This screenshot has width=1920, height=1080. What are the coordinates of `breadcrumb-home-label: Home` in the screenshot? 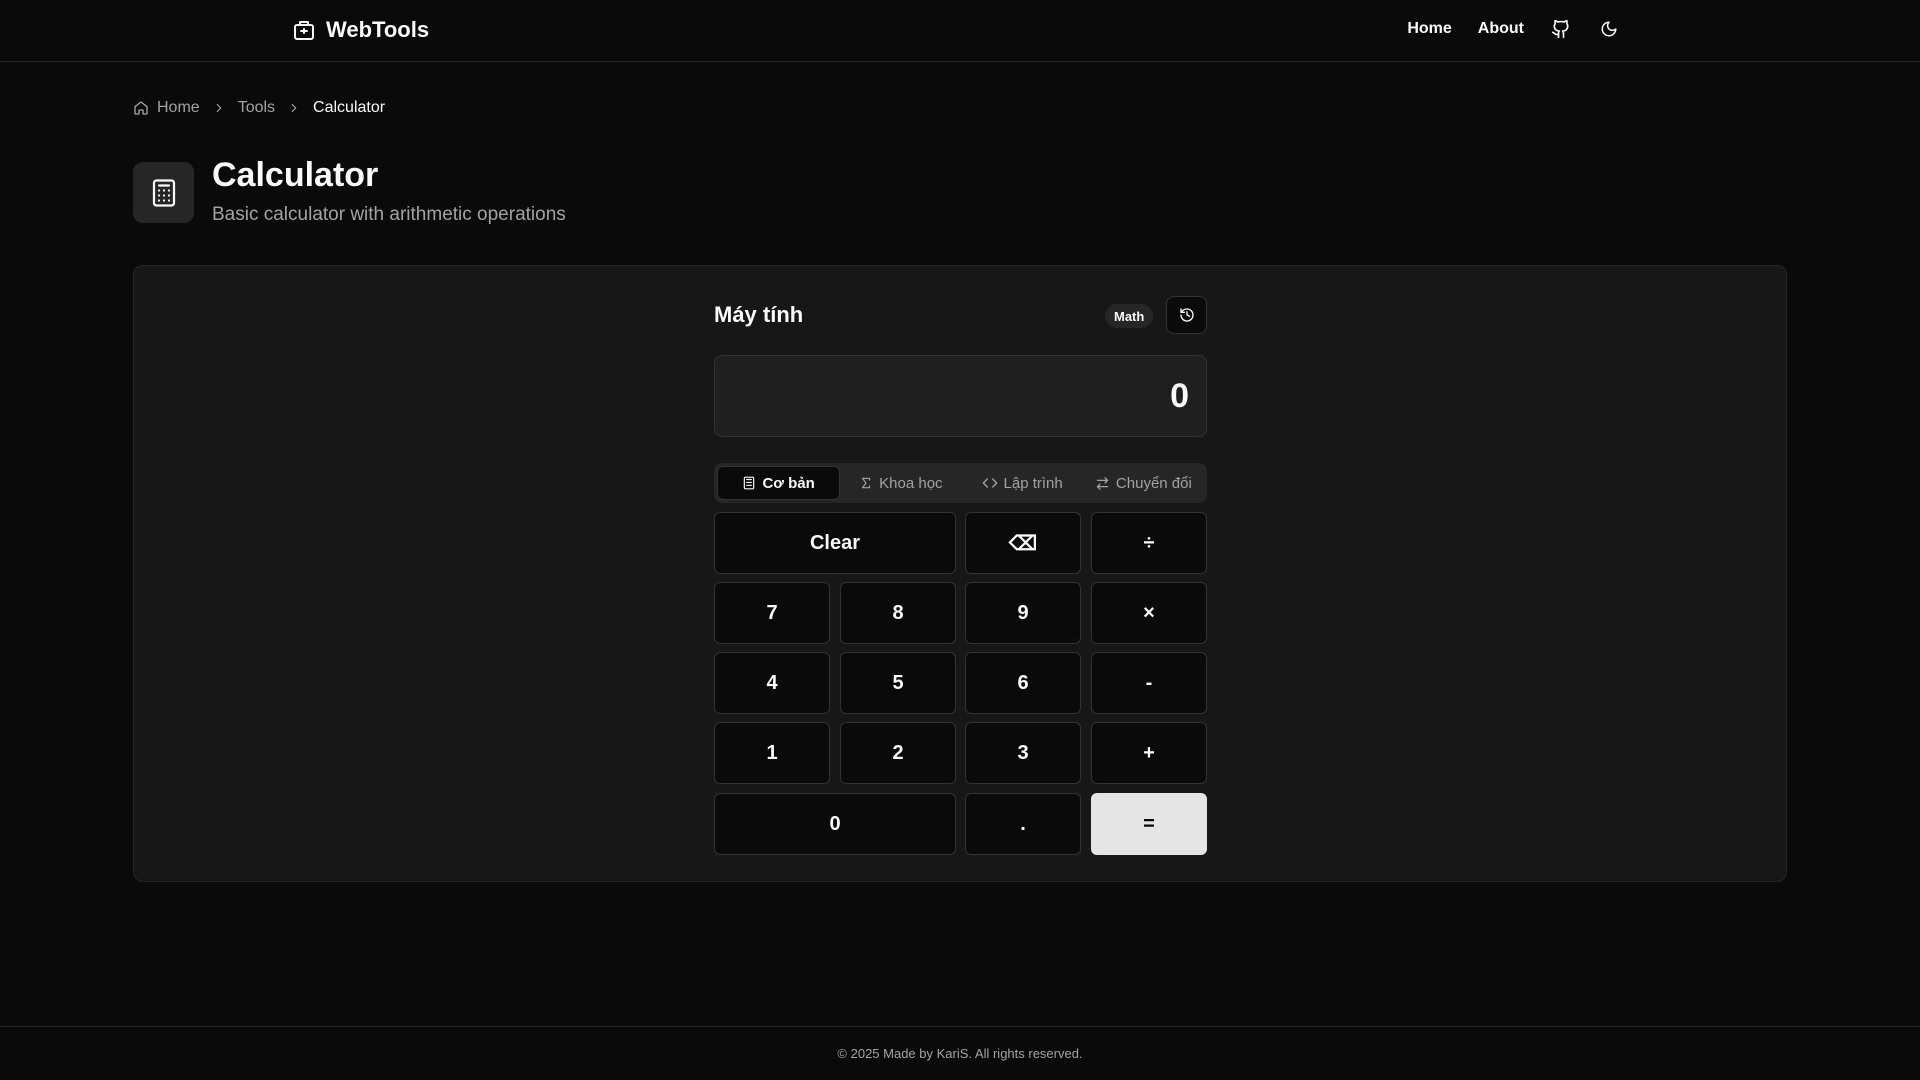 It's located at (178, 107).